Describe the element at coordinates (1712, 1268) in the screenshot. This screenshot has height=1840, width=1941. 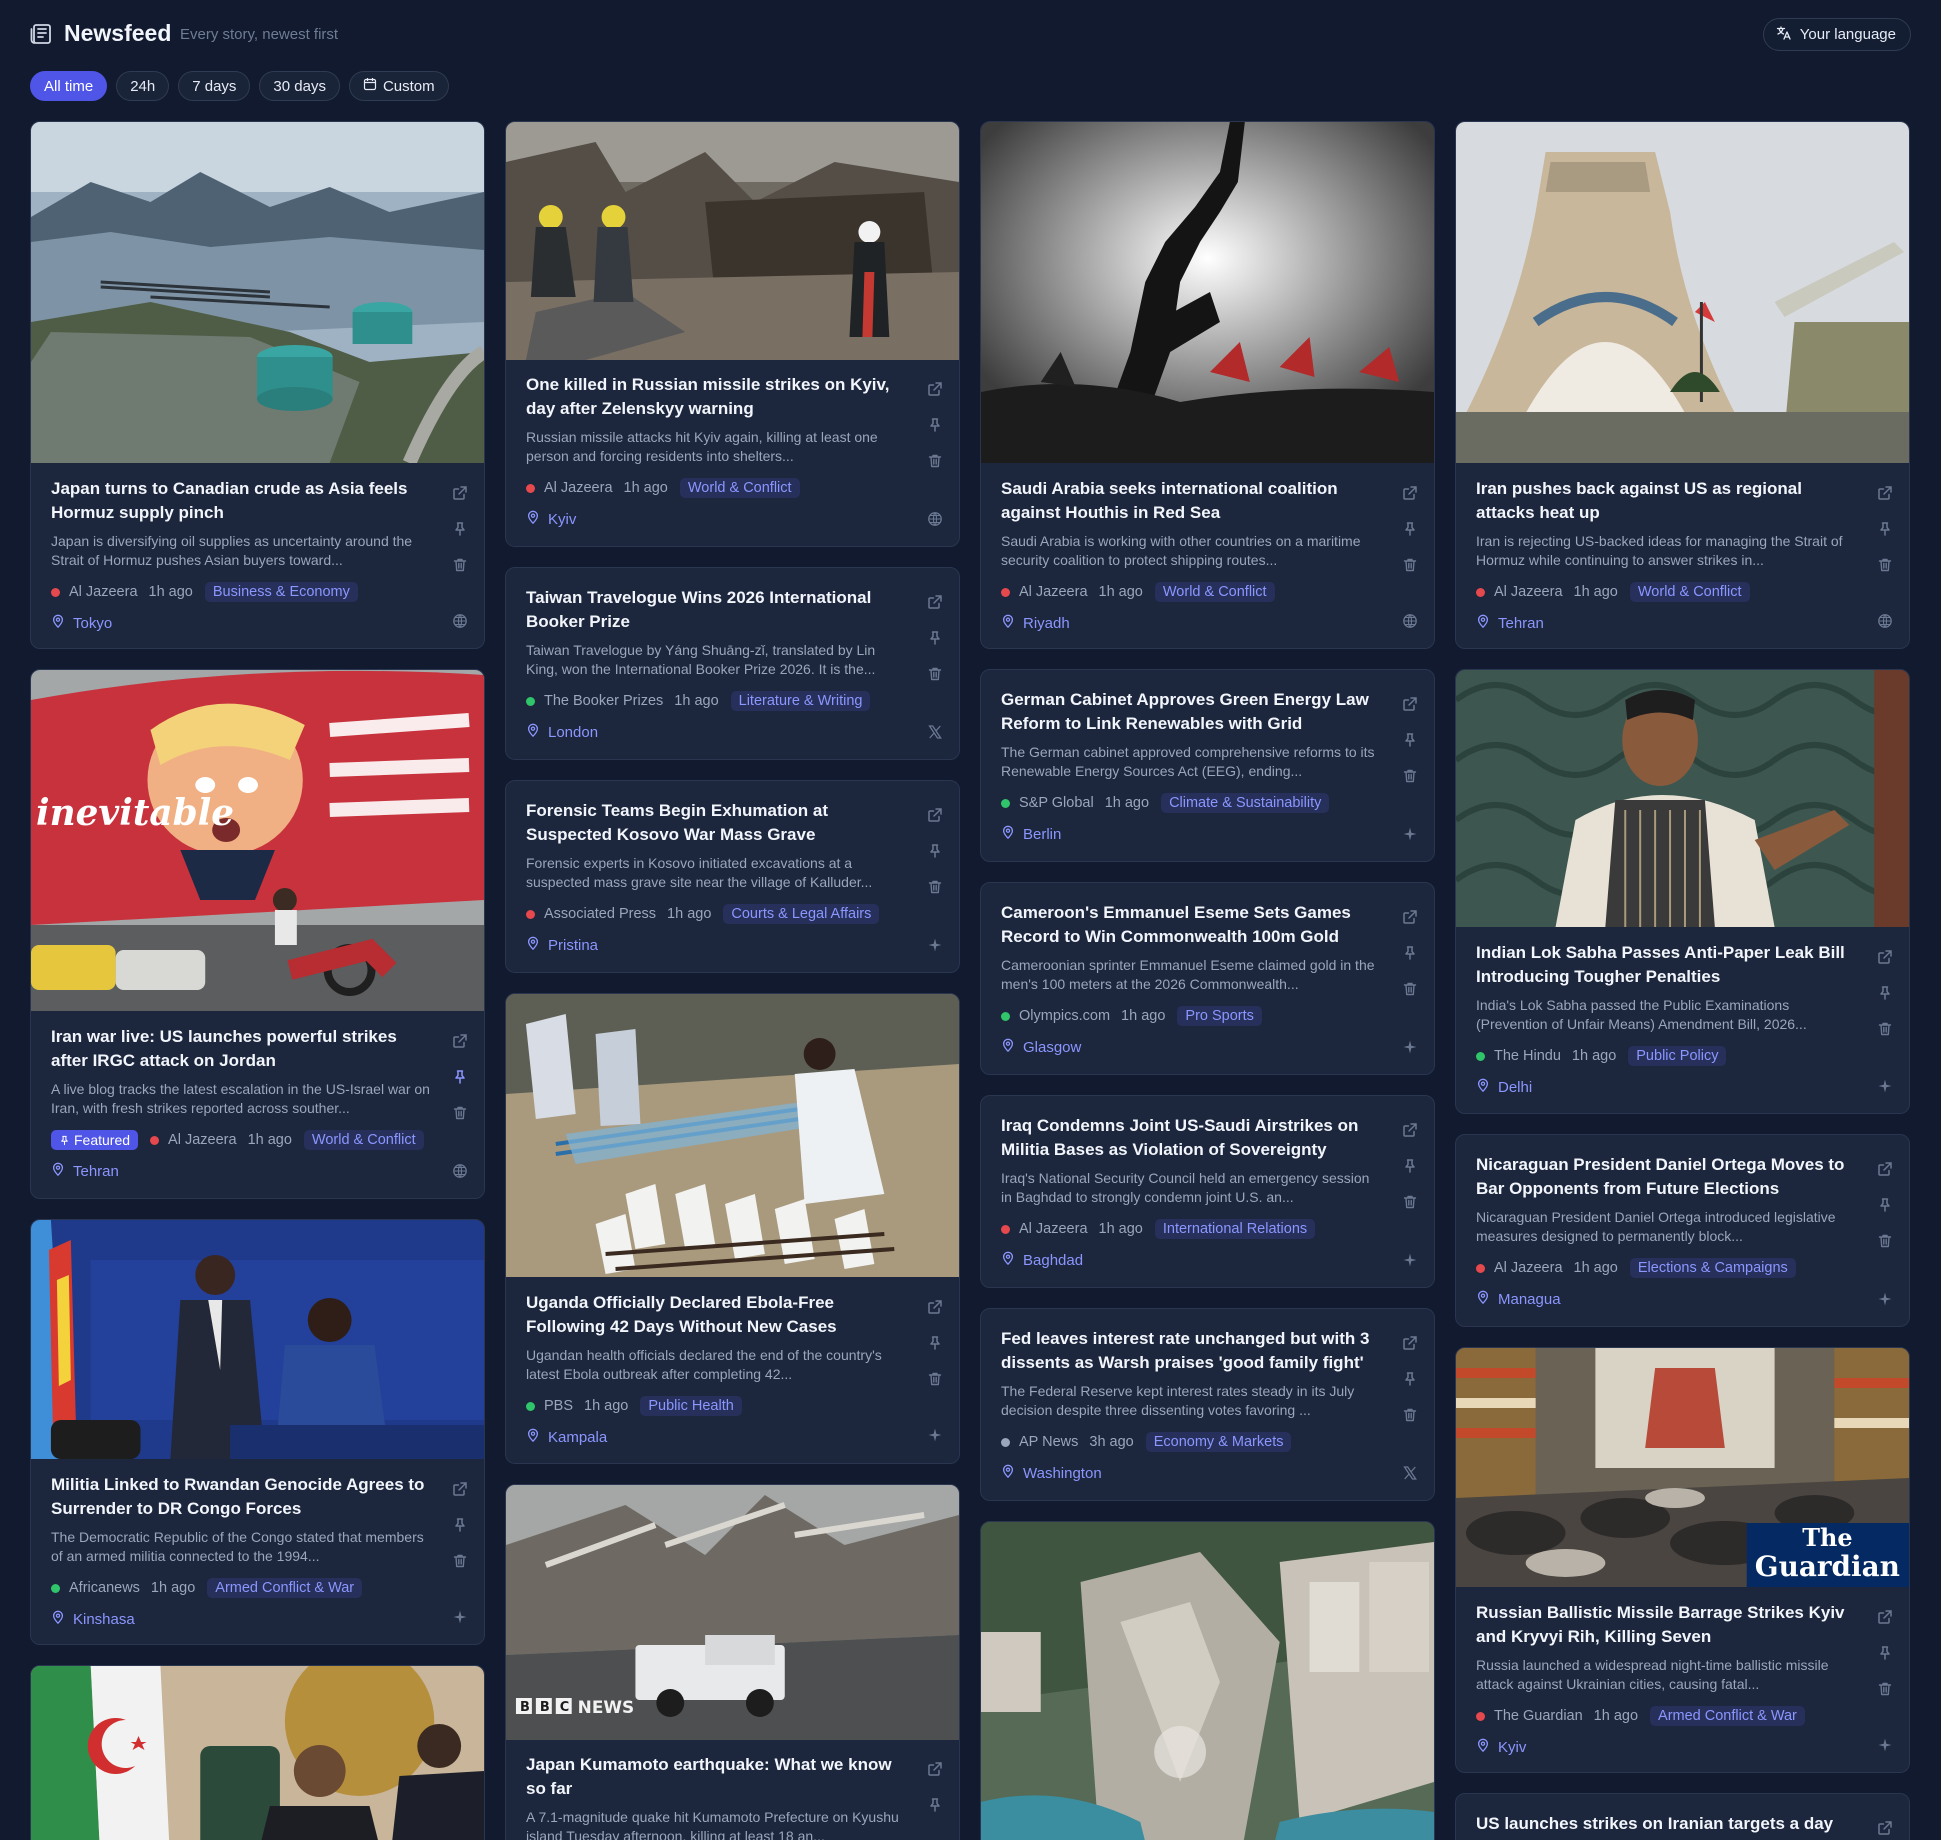
I see `category-badge: Elections & Campaigns` at that location.